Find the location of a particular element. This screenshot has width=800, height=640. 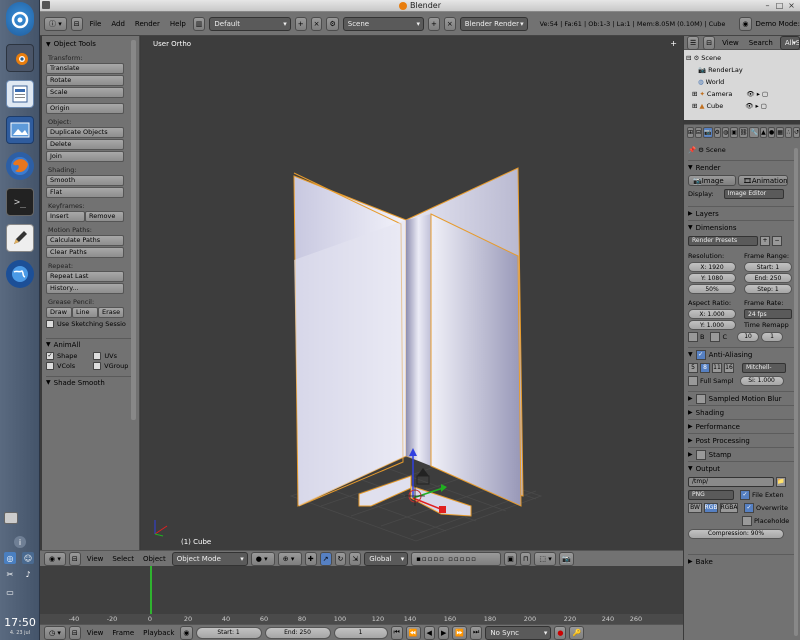

tool-shelf-scrollbar is located at coordinates (133, 230).